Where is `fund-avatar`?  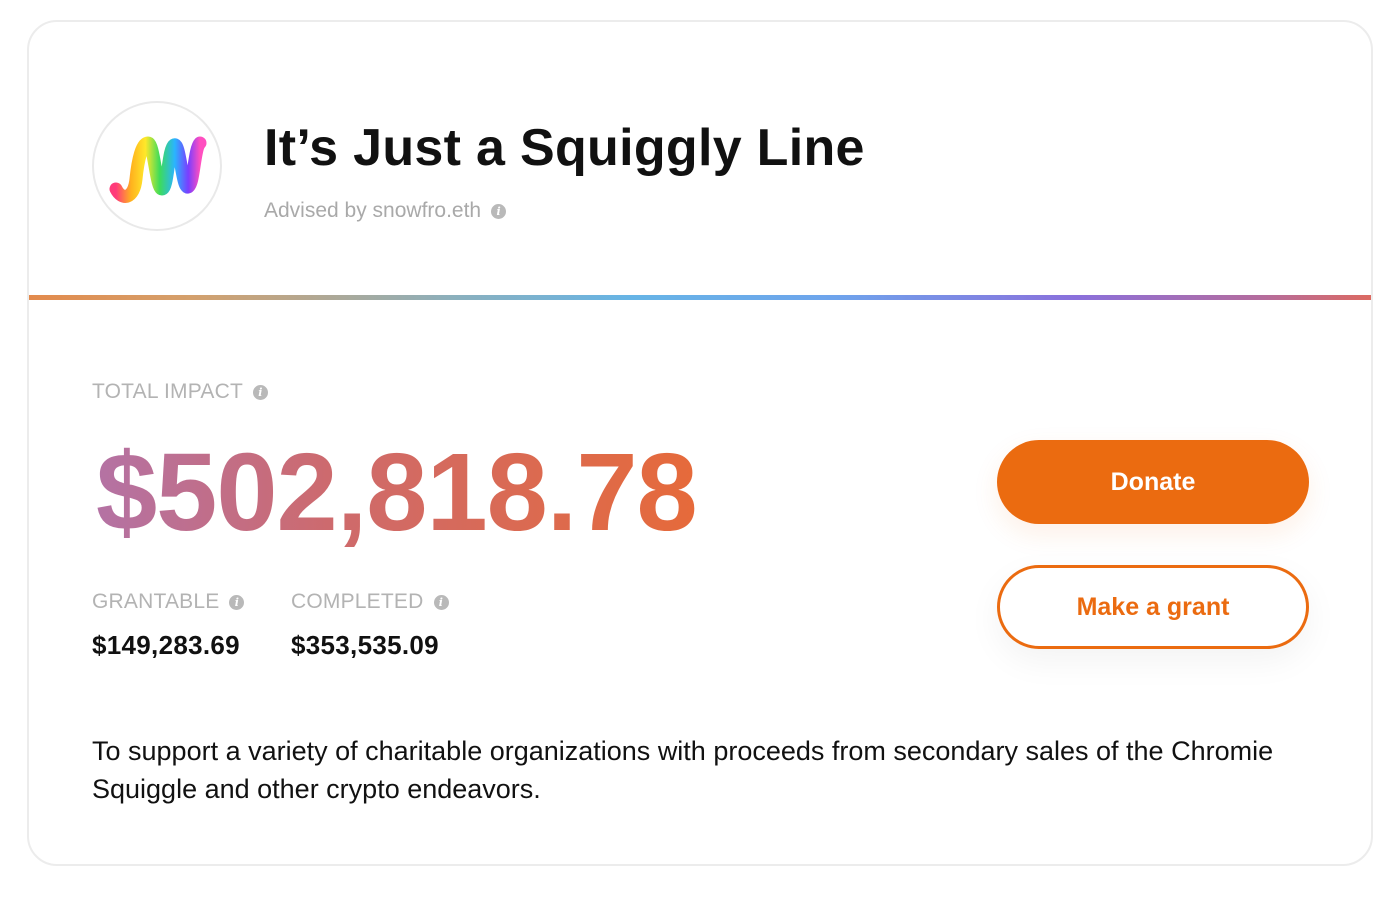 fund-avatar is located at coordinates (157, 166).